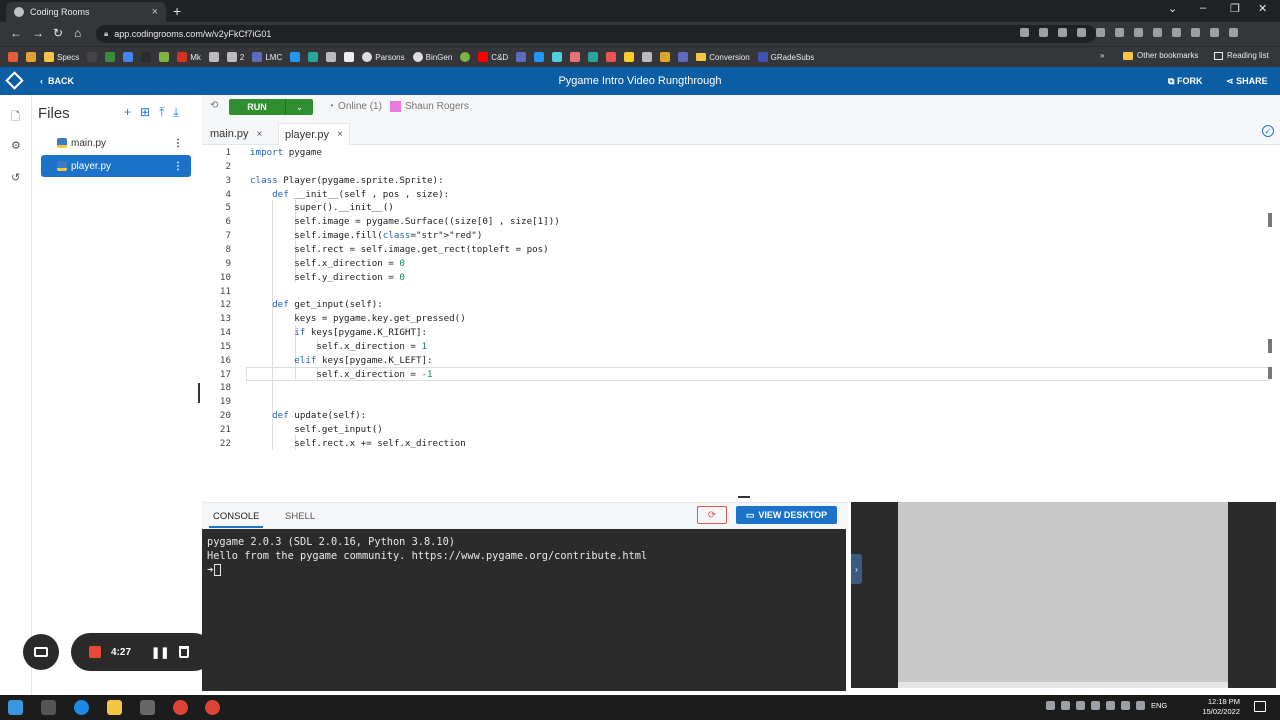  What do you see at coordinates (300, 516) in the screenshot?
I see `tab-shell: SHELL` at bounding box center [300, 516].